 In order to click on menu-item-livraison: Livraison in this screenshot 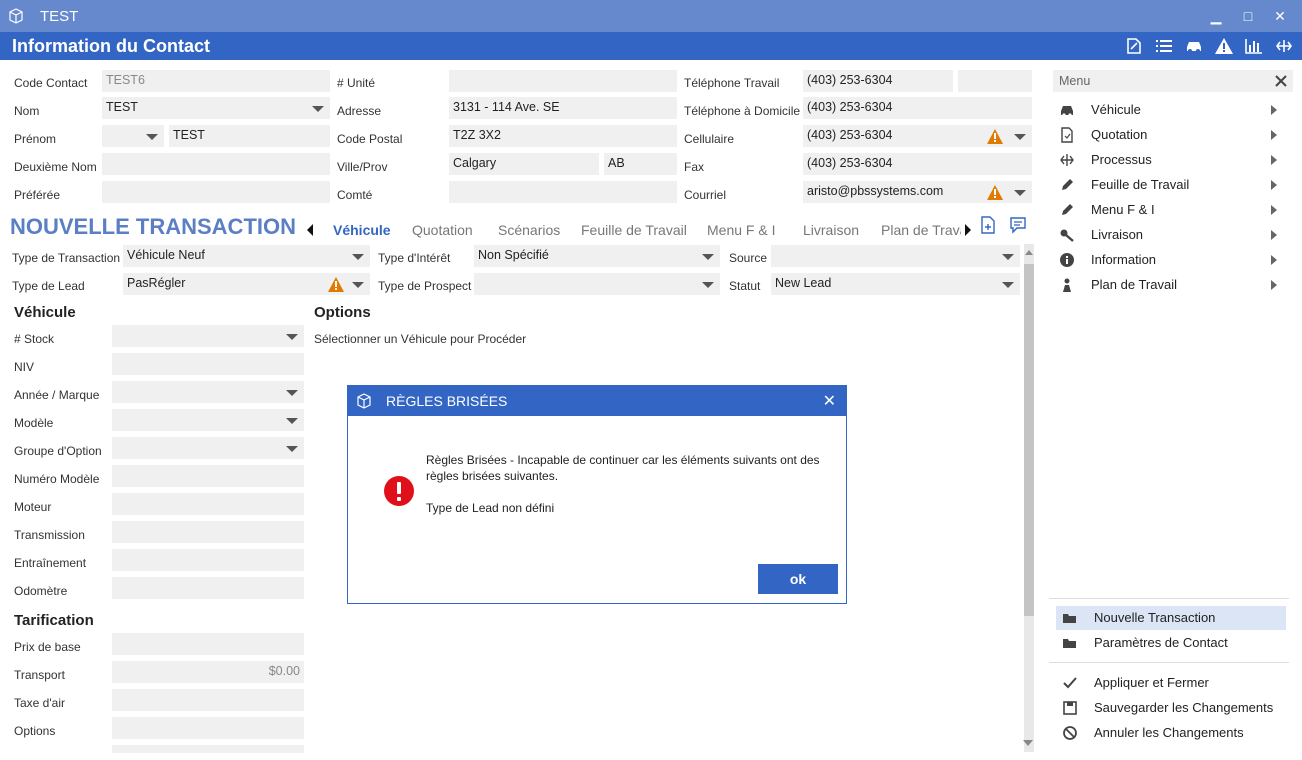, I will do `click(1173, 235)`.